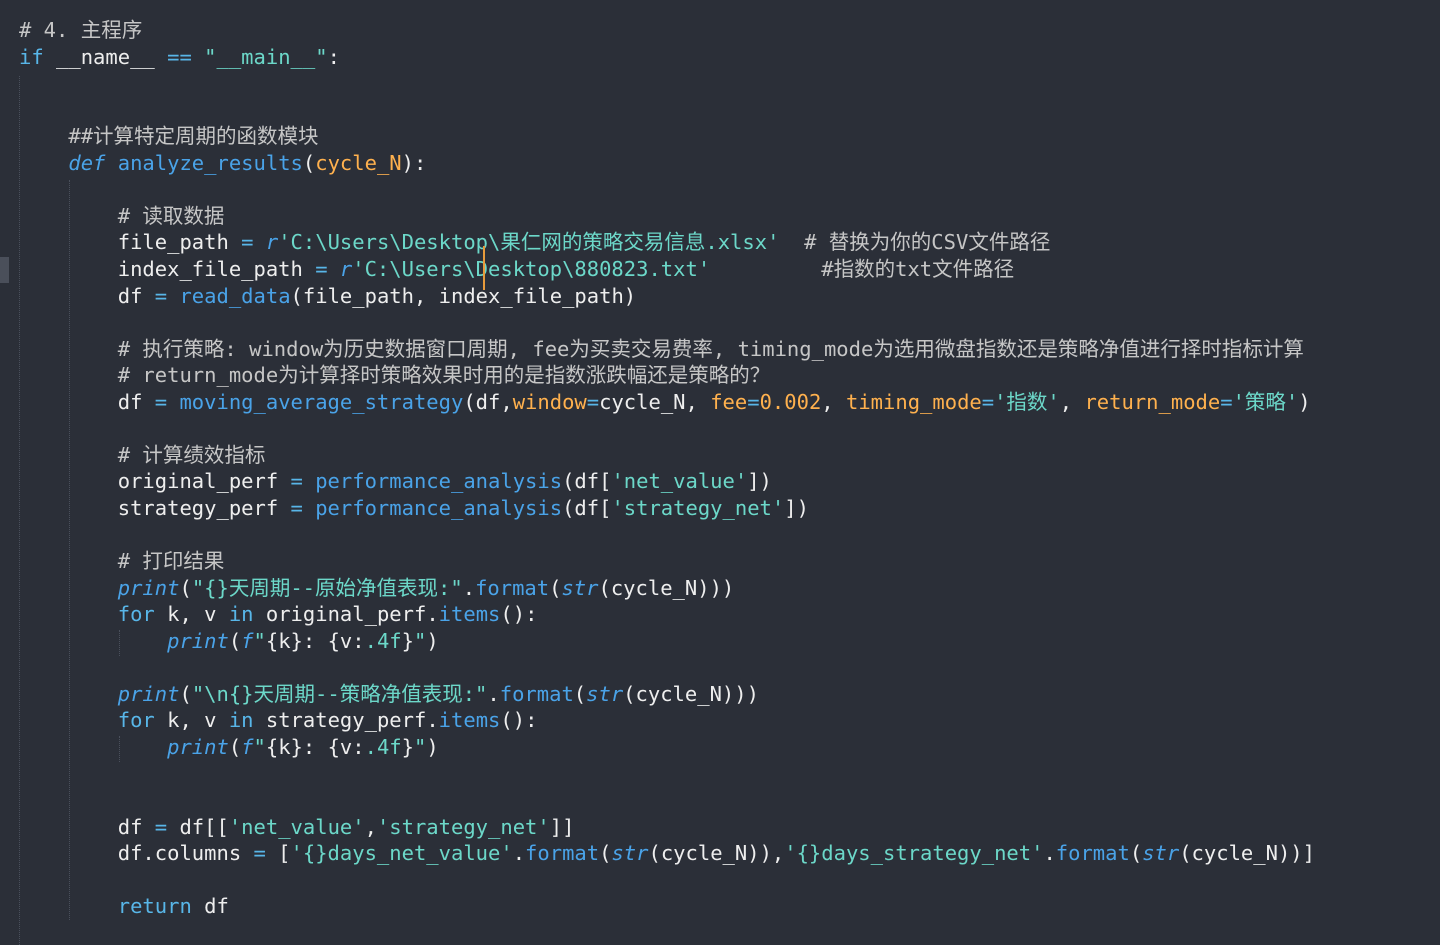 This screenshot has height=945, width=1440. Describe the element at coordinates (191, 720) in the screenshot. I see `code-token: k, v` at that location.